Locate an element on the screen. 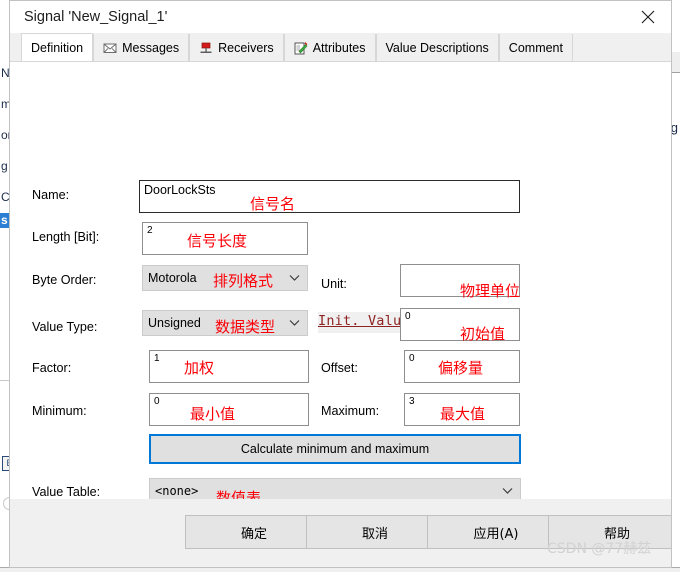 This screenshot has width=680, height=572. factor-input: 1 is located at coordinates (229, 366).